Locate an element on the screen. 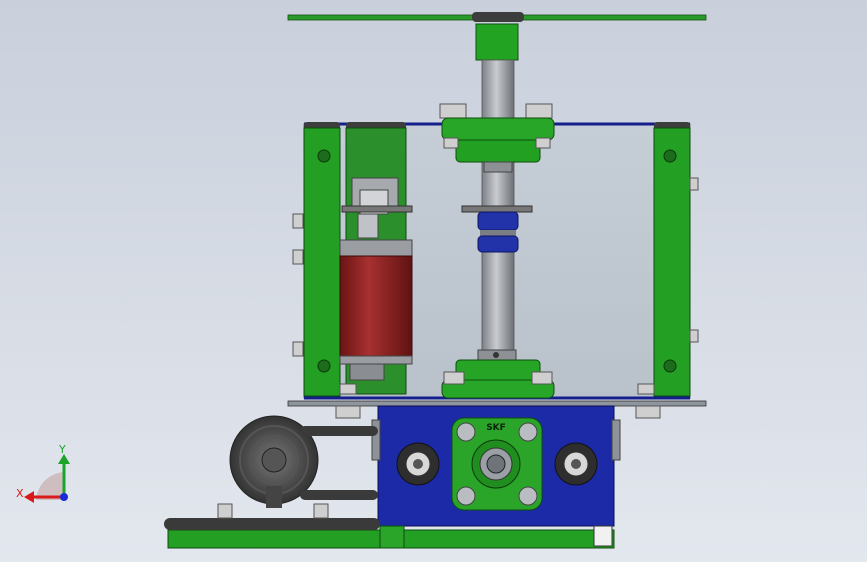 Image resolution: width=867 pixels, height=562 pixels. bearing-brand-label: SKF is located at coordinates (496, 428).